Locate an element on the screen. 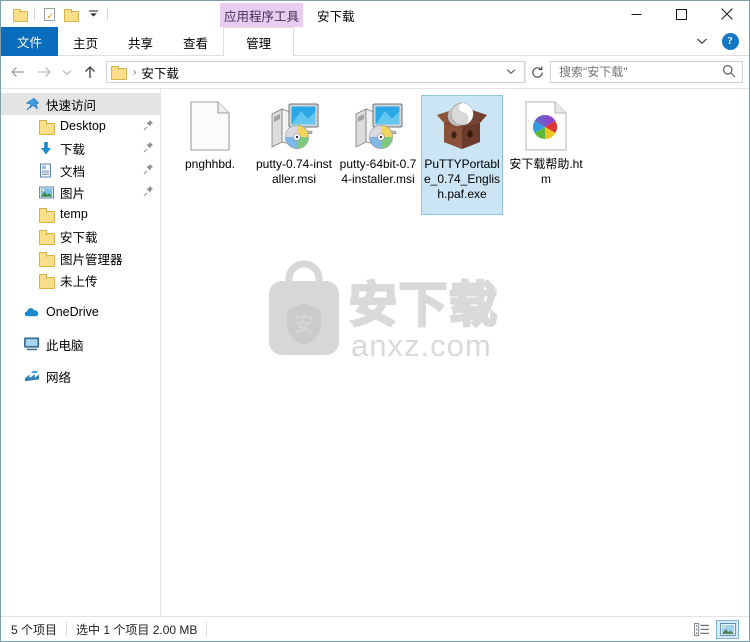 The height and width of the screenshot is (642, 750). qat-new-folder-button is located at coordinates (71, 14).